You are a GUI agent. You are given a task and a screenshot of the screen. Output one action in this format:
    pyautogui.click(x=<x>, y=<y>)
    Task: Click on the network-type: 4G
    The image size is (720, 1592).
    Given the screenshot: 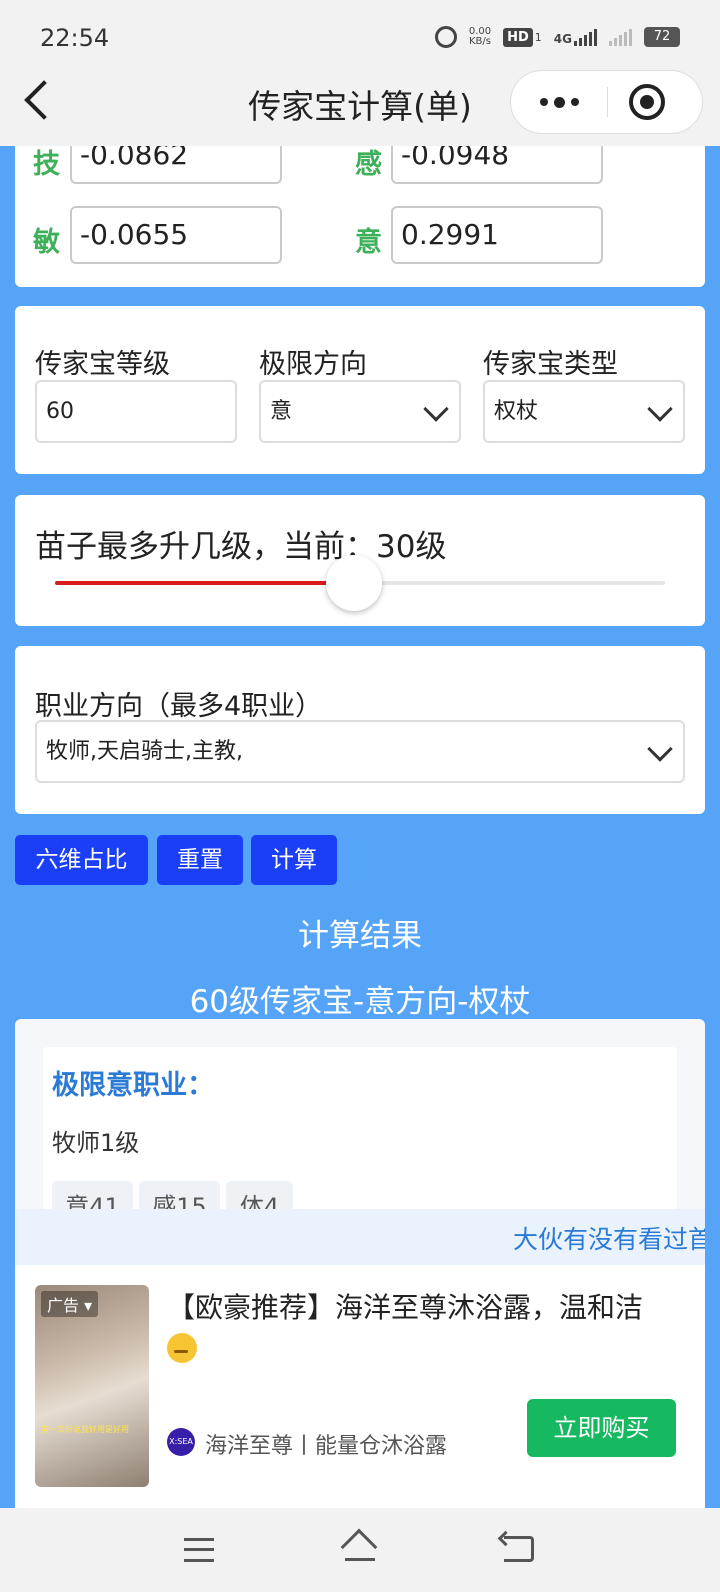 What is the action you would take?
    pyautogui.click(x=575, y=37)
    